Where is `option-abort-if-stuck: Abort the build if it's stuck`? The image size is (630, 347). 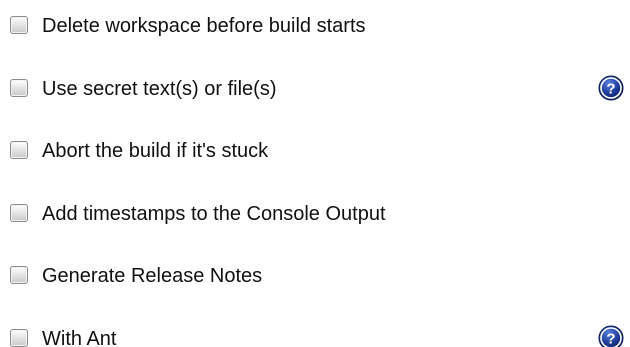 option-abort-if-stuck: Abort the build if it's stuck is located at coordinates (315, 152).